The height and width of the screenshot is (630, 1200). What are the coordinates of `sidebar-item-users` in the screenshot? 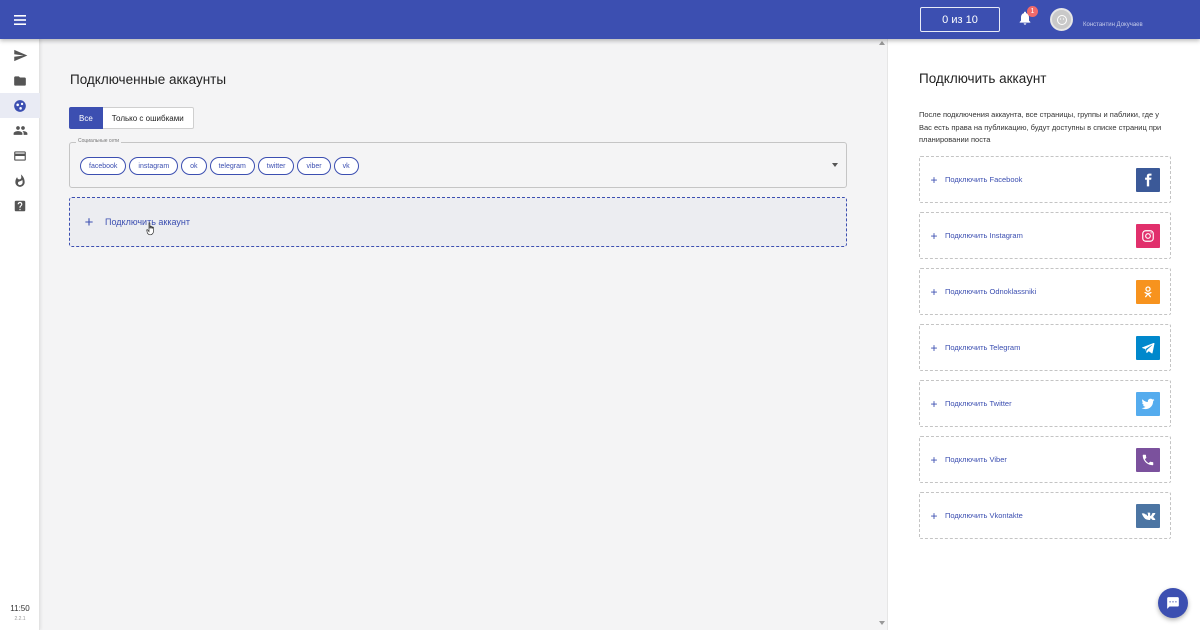 It's located at (20, 130).